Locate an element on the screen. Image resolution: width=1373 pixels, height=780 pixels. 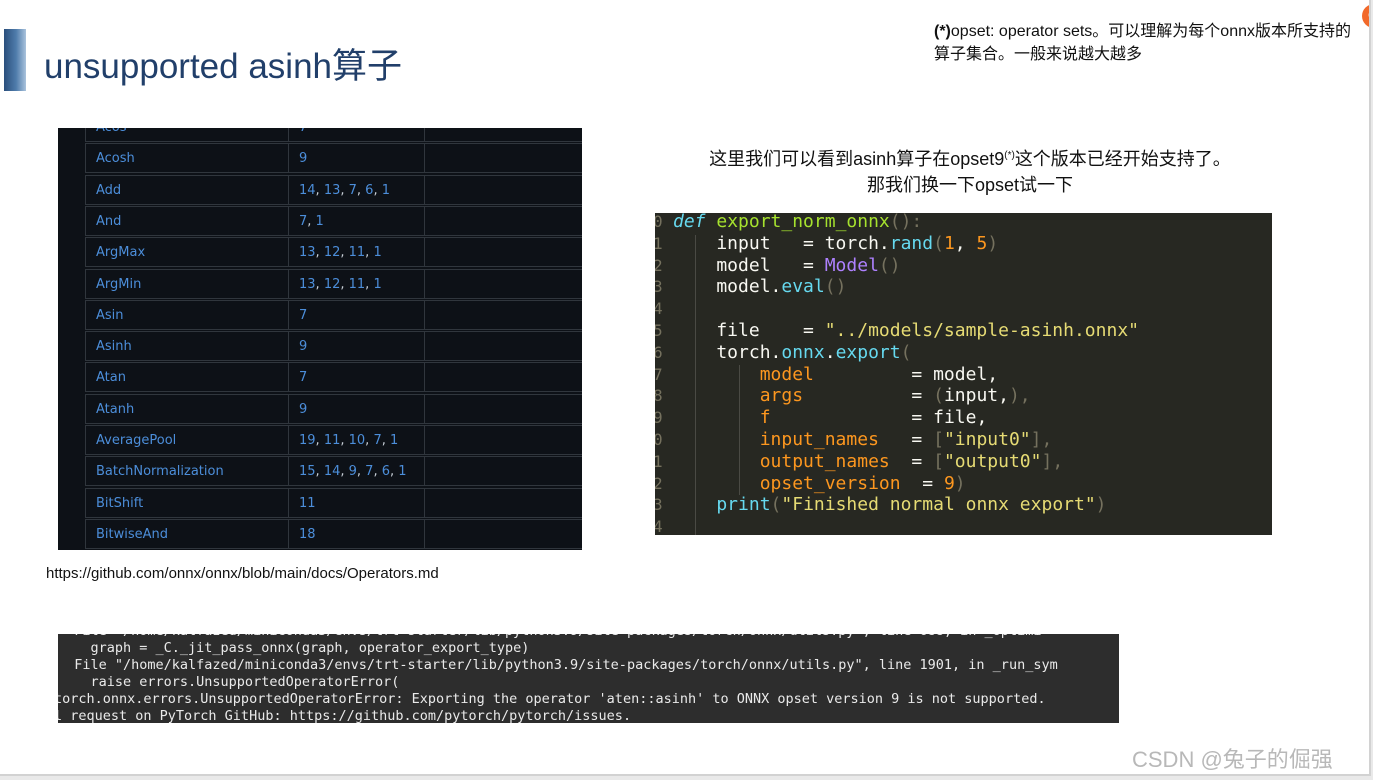
operator-name: BitwiseAnd is located at coordinates (186, 533).